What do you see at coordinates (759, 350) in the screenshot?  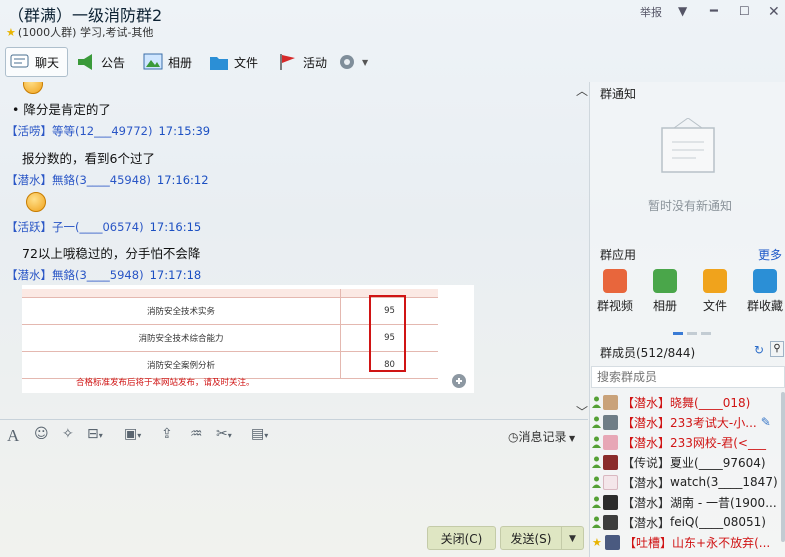 I see `refresh-icon: ↻` at bounding box center [759, 350].